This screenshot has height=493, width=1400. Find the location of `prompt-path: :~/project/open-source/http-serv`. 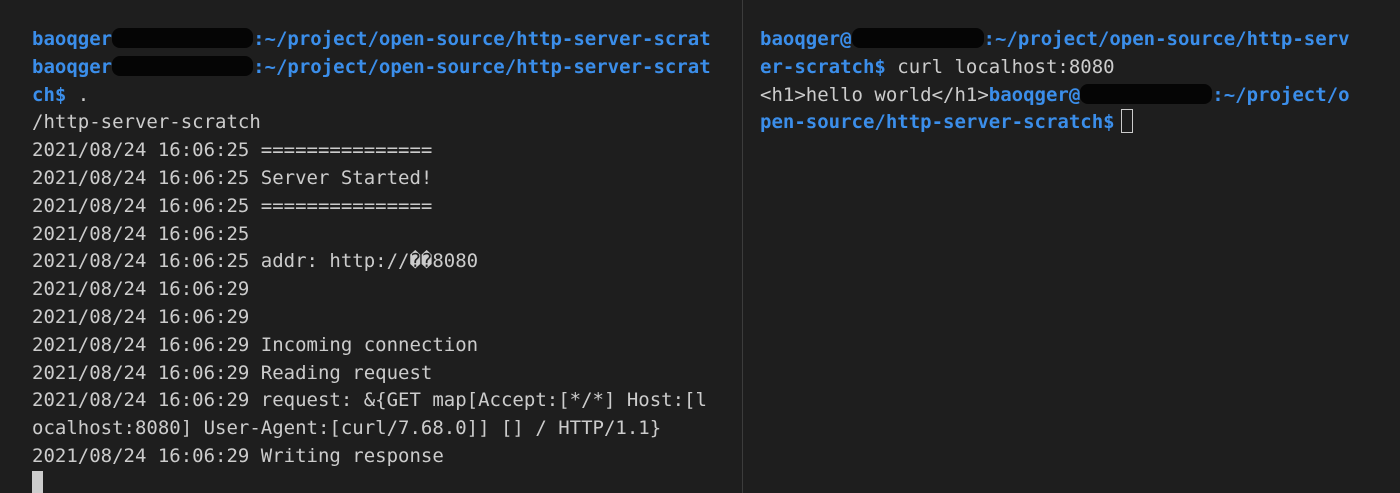

prompt-path: :~/project/open-source/http-serv is located at coordinates (1166, 39).